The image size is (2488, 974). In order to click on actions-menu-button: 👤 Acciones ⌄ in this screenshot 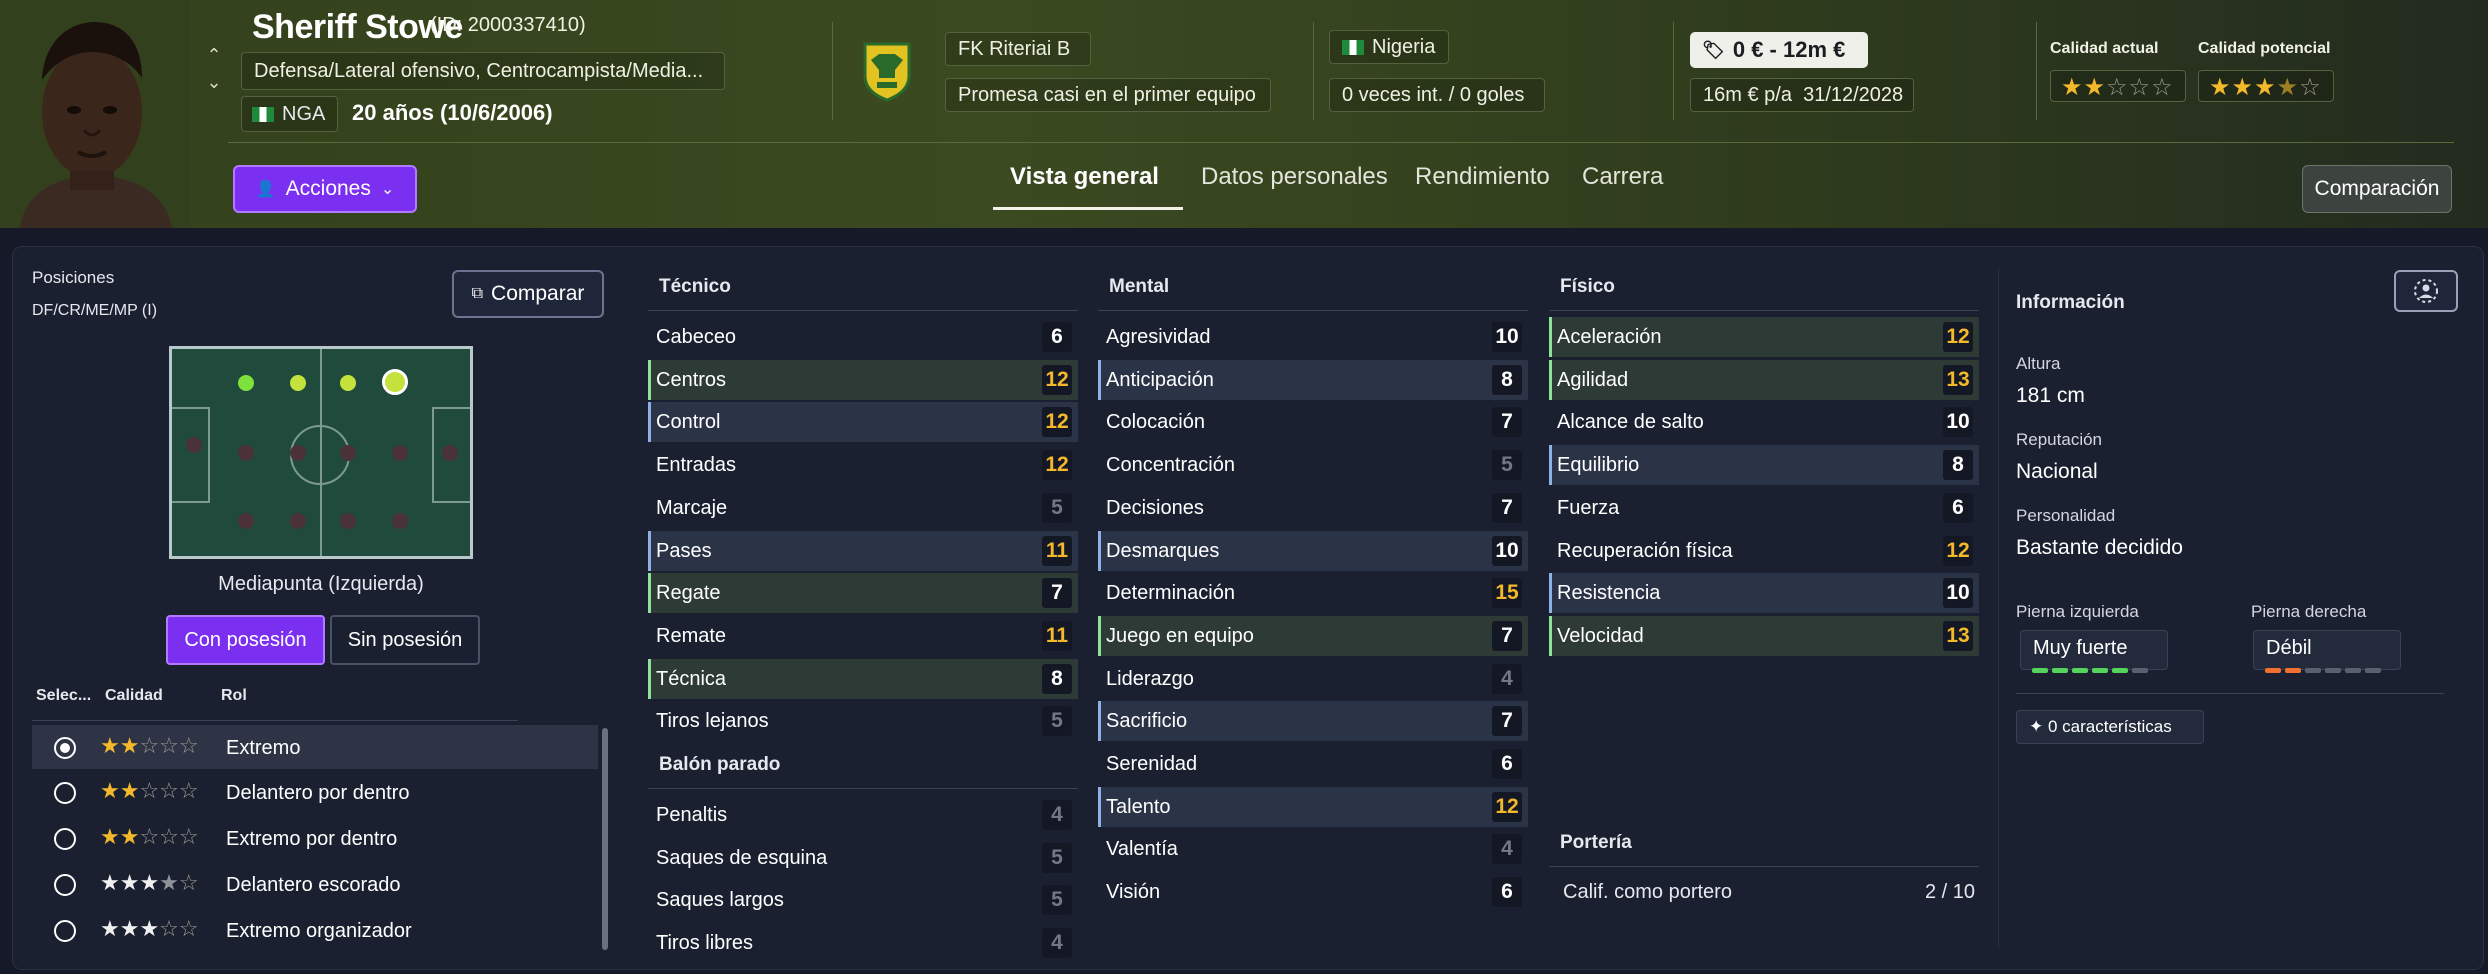, I will do `click(325, 189)`.